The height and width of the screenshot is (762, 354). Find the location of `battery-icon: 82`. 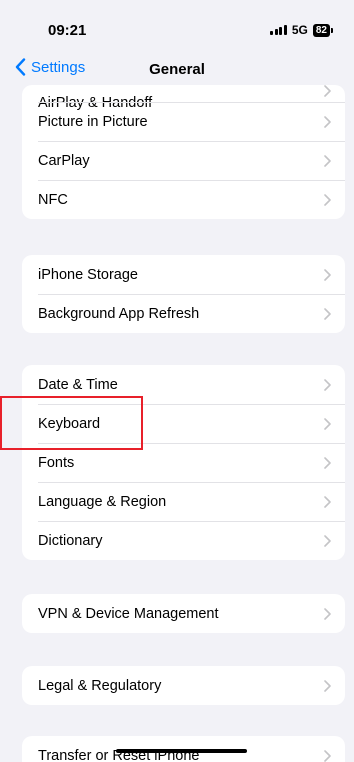

battery-icon: 82 is located at coordinates (323, 30).